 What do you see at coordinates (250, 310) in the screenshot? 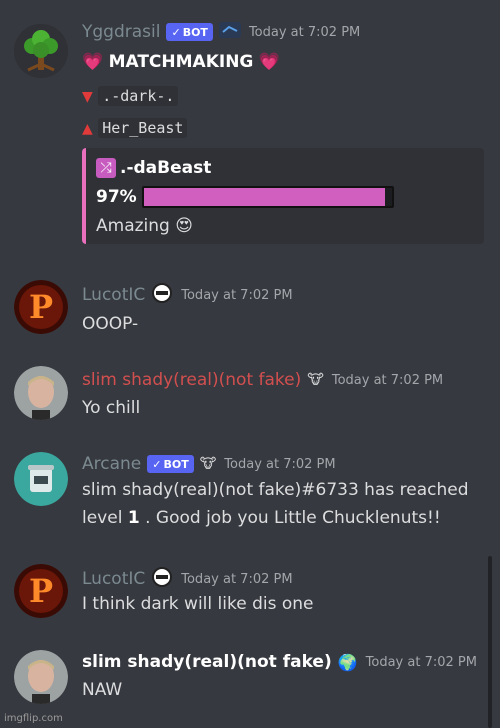
I see `message-lucotic-1: P LucotIC Today at 7:02 PM OOOP-` at bounding box center [250, 310].